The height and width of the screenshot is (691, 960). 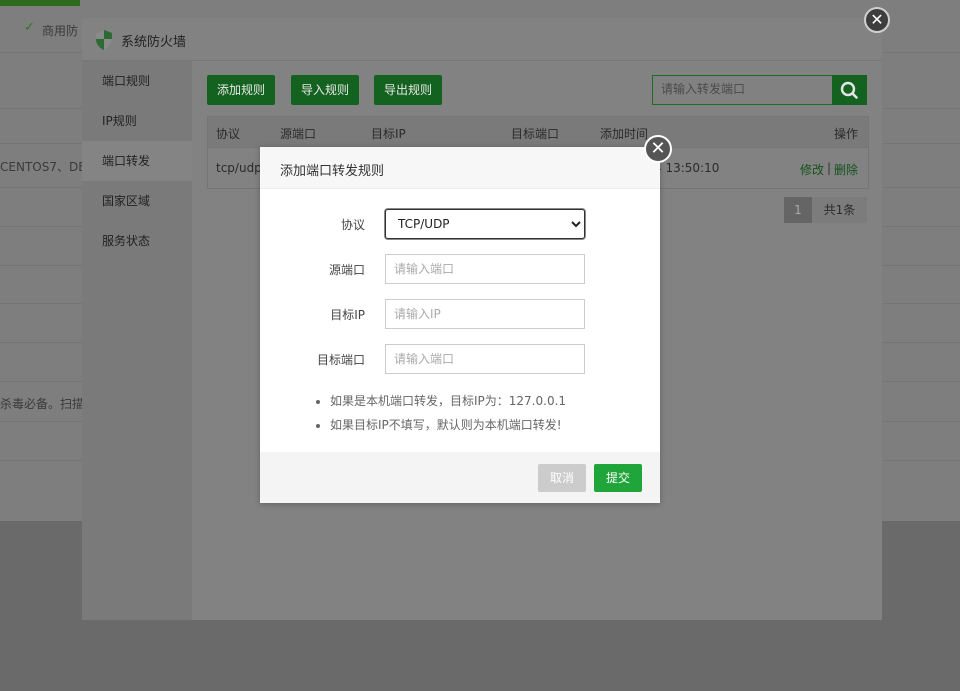 What do you see at coordinates (29, 27) in the screenshot?
I see `check-icon: ✓` at bounding box center [29, 27].